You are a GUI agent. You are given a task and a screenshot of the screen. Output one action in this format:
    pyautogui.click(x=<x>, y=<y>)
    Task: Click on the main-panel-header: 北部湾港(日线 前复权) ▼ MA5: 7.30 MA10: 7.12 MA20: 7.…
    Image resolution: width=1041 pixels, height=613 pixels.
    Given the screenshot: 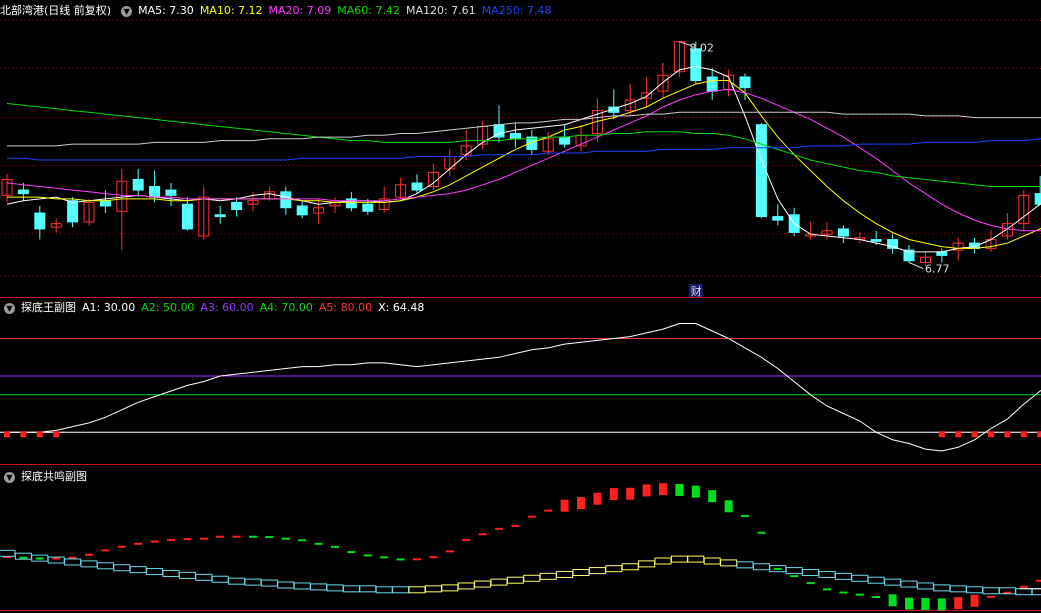 What is the action you would take?
    pyautogui.click(x=278, y=11)
    